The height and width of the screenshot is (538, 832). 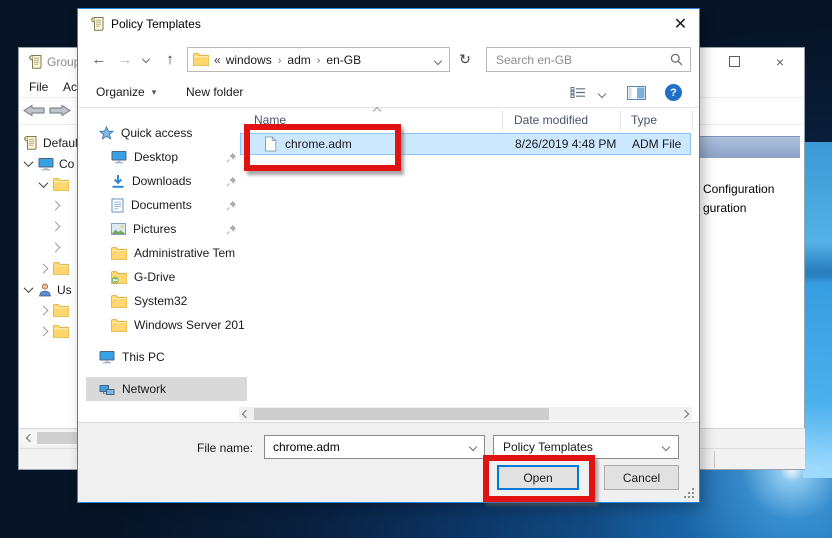 I want to click on back-button: ←, so click(x=99, y=59).